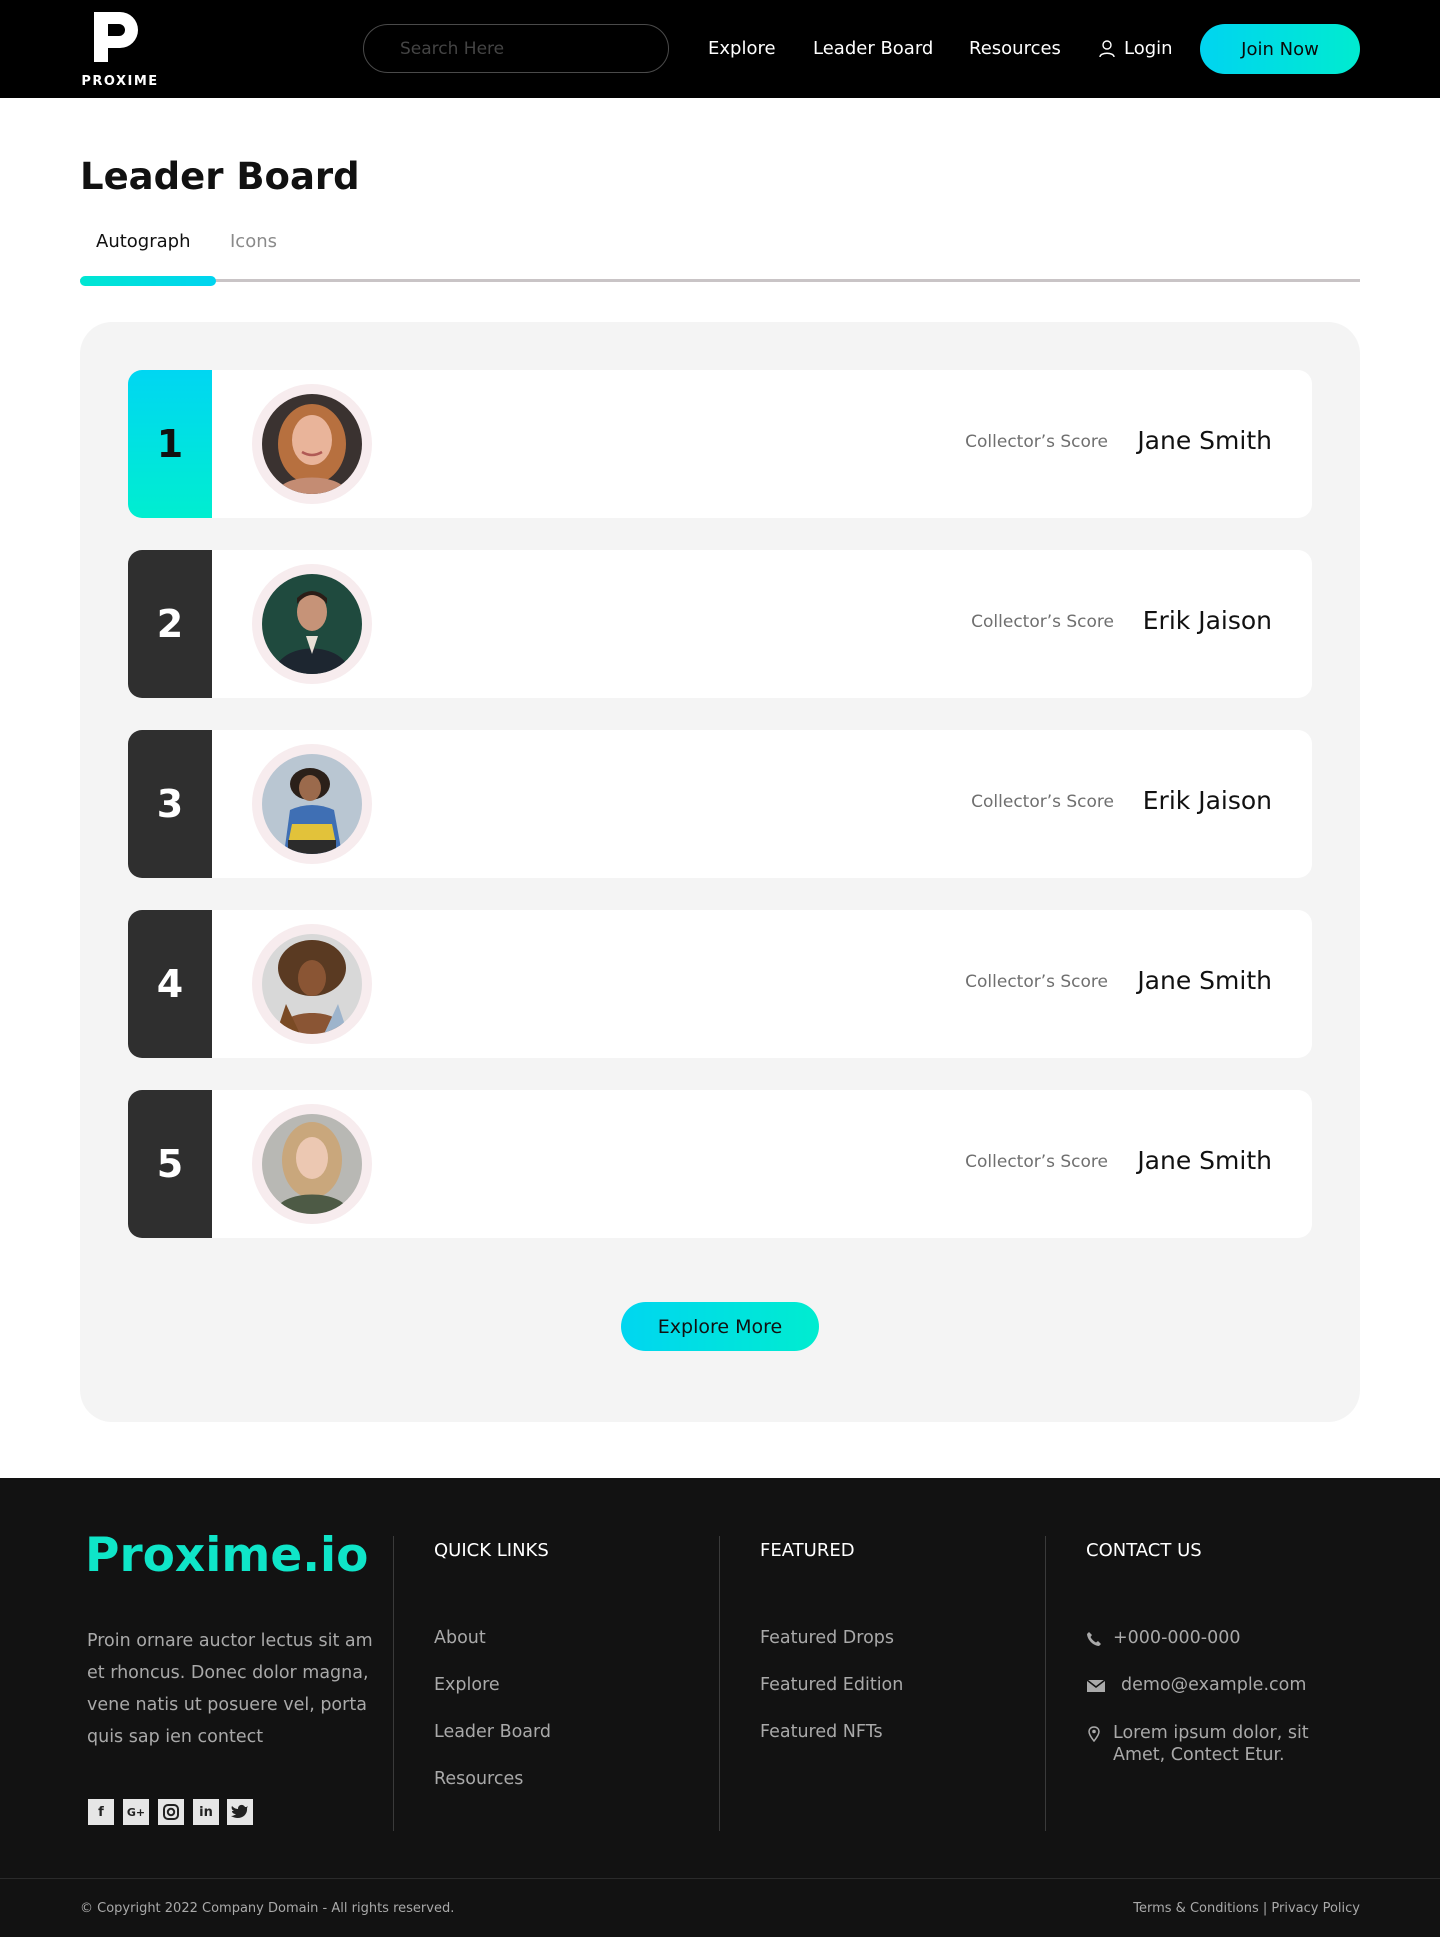 Image resolution: width=1440 pixels, height=1937 pixels. What do you see at coordinates (240, 1812) in the screenshot?
I see `twitter-icon` at bounding box center [240, 1812].